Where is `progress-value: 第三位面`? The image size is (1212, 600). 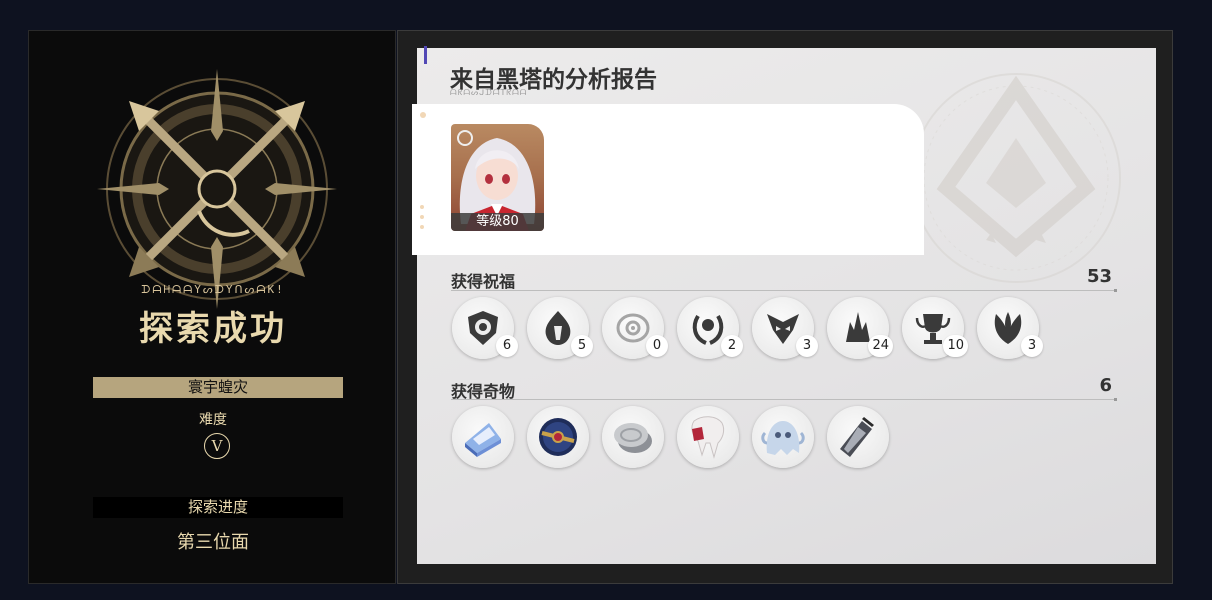 progress-value: 第三位面 is located at coordinates (213, 542).